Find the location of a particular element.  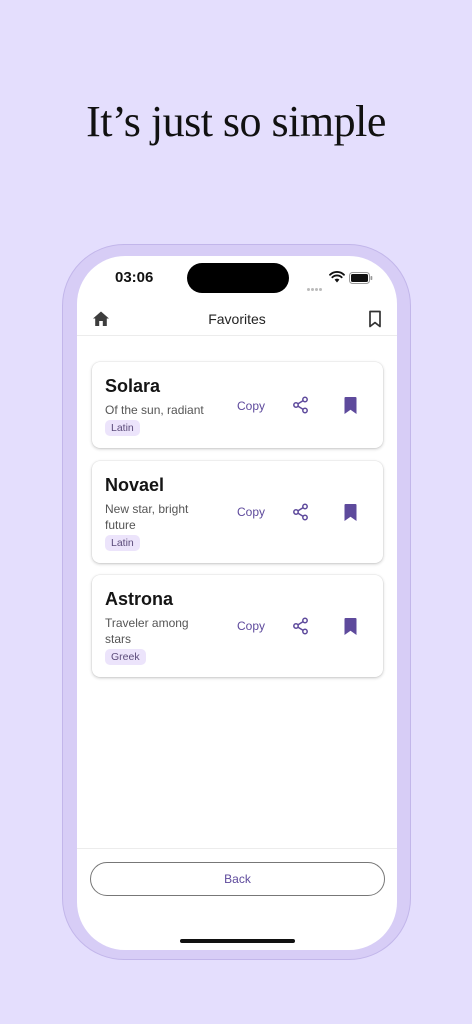

bottom-divider is located at coordinates (237, 848).